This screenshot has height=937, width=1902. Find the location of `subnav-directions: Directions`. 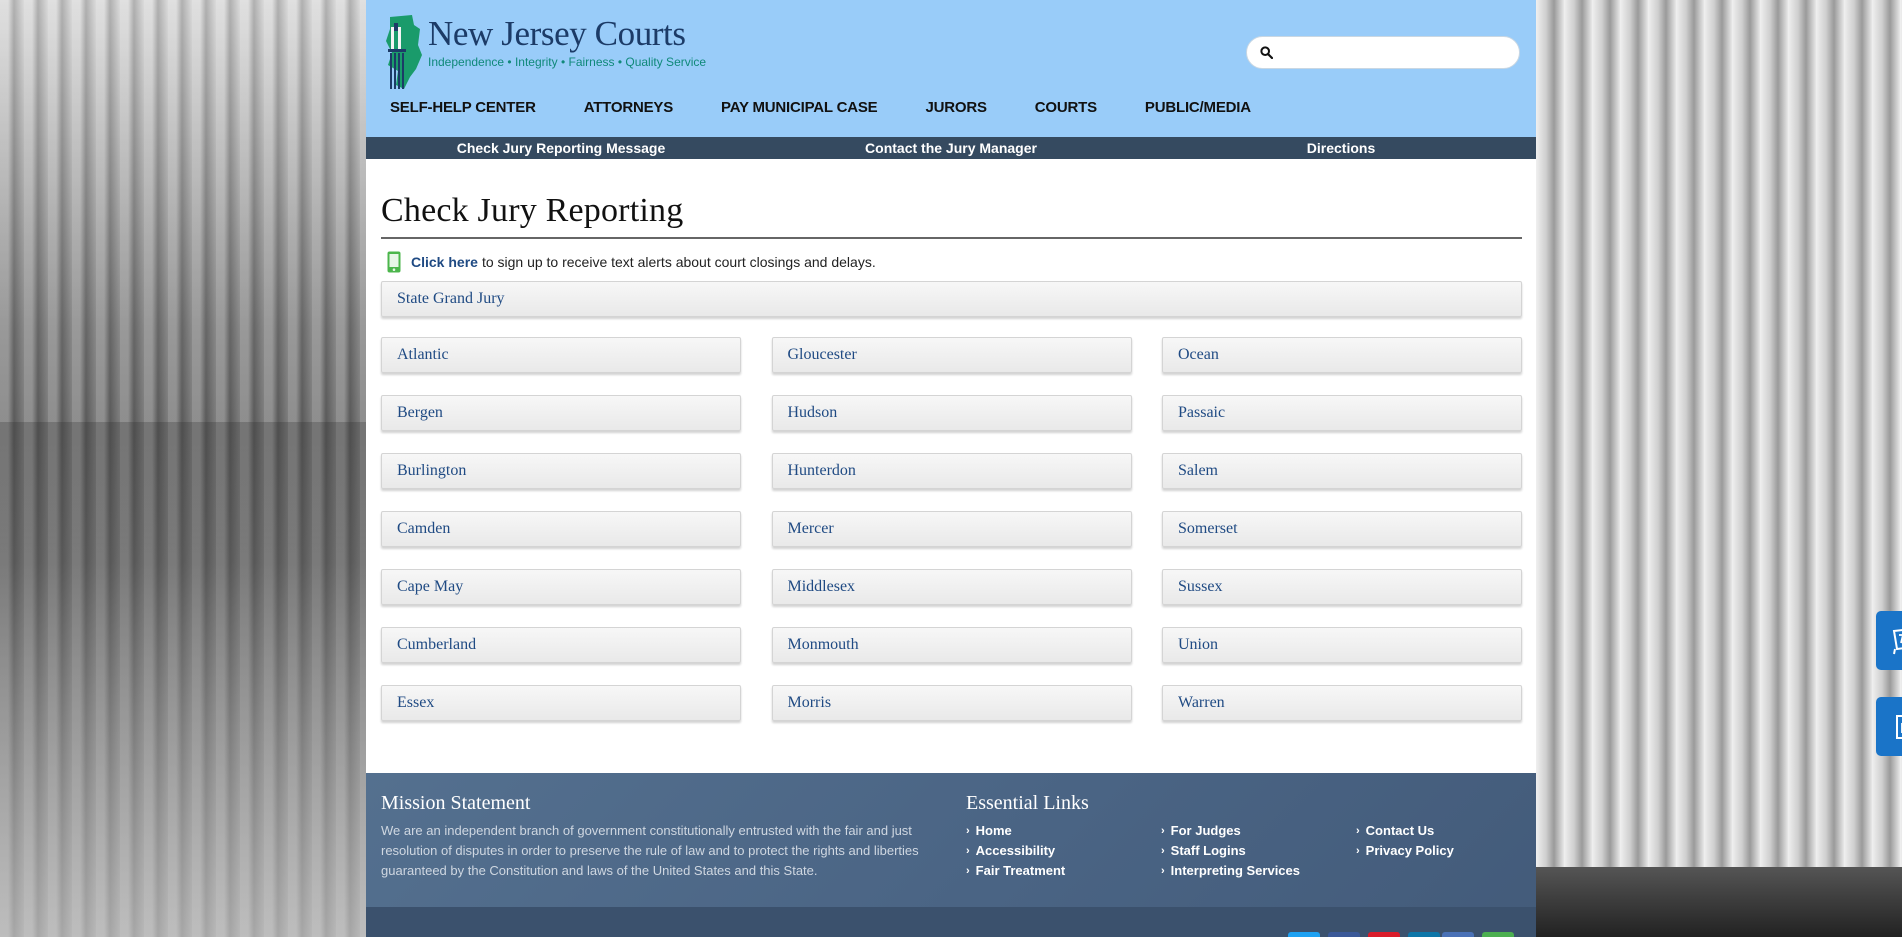

subnav-directions: Directions is located at coordinates (1341, 148).